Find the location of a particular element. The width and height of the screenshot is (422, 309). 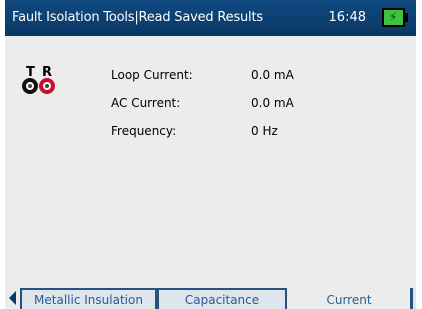

ac-current-row: AC Current: 0.0 mA is located at coordinates (202, 103).